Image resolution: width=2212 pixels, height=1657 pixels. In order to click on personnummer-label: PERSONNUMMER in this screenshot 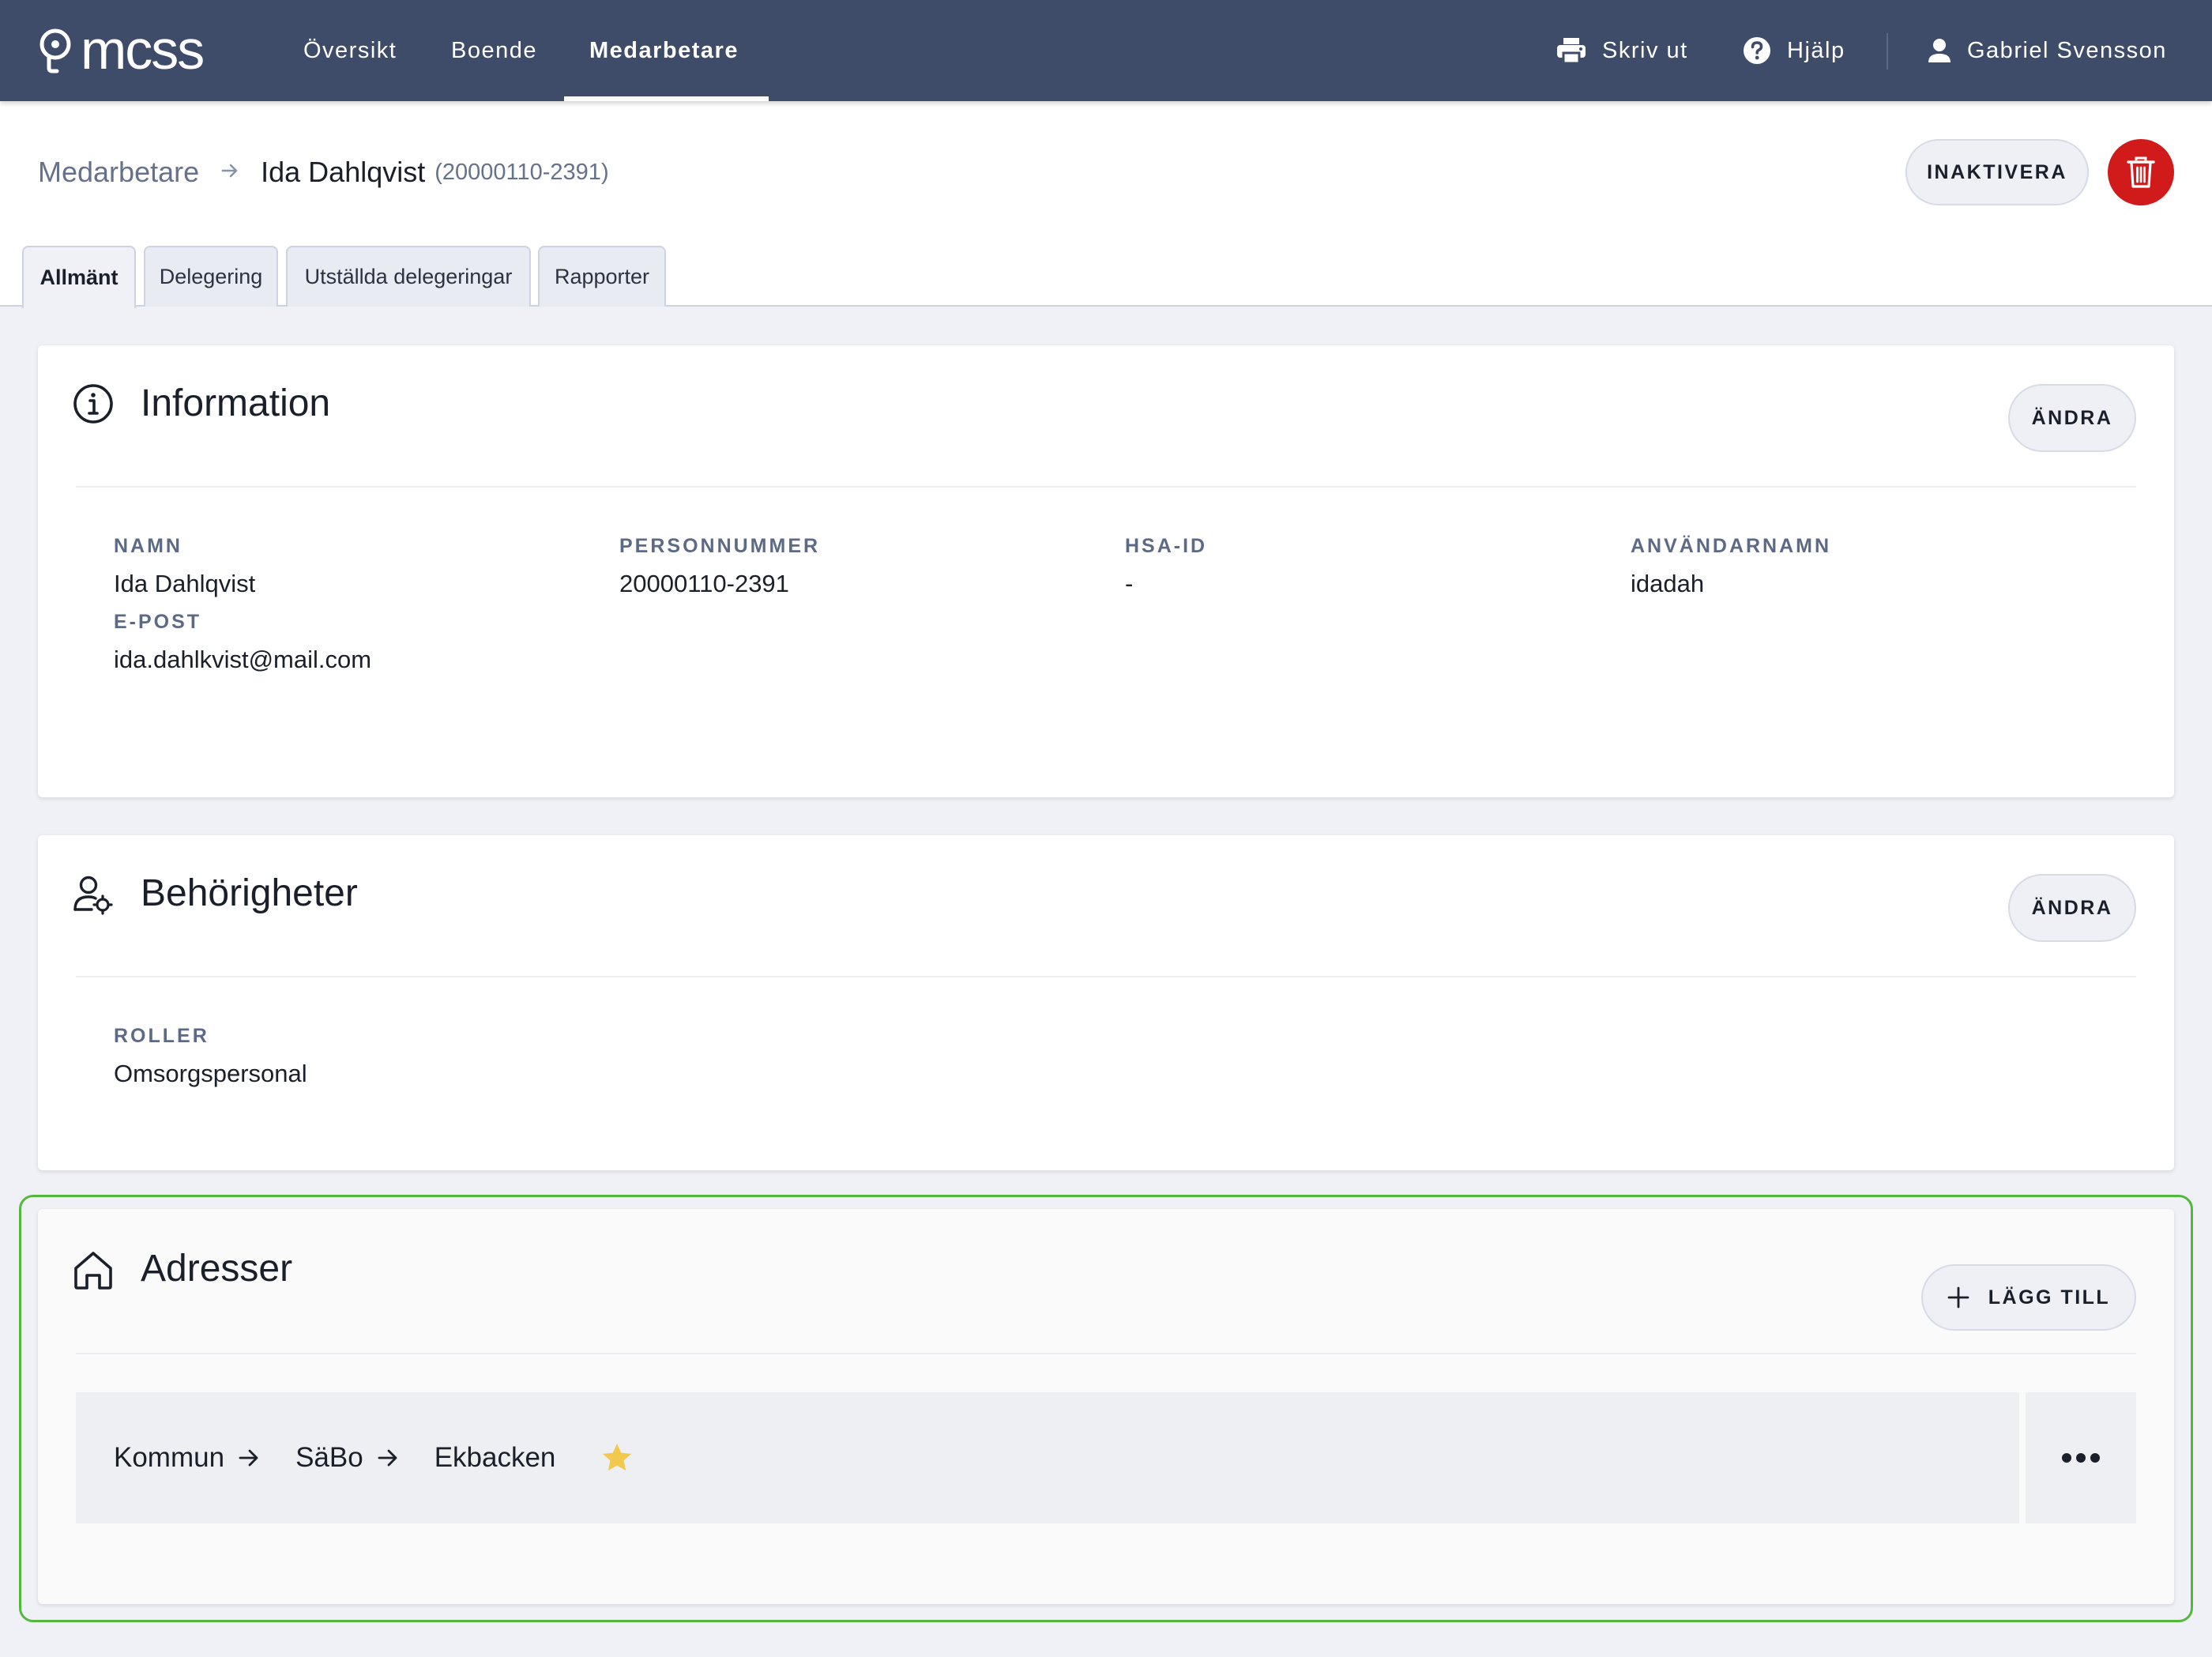, I will do `click(720, 546)`.